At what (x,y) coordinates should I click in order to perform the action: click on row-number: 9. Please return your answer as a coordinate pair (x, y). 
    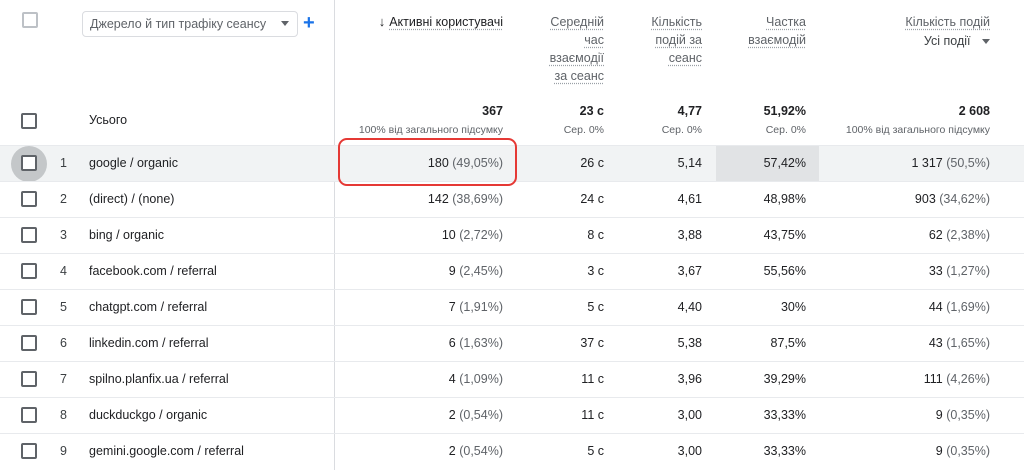
    Looking at the image, I should click on (63, 451).